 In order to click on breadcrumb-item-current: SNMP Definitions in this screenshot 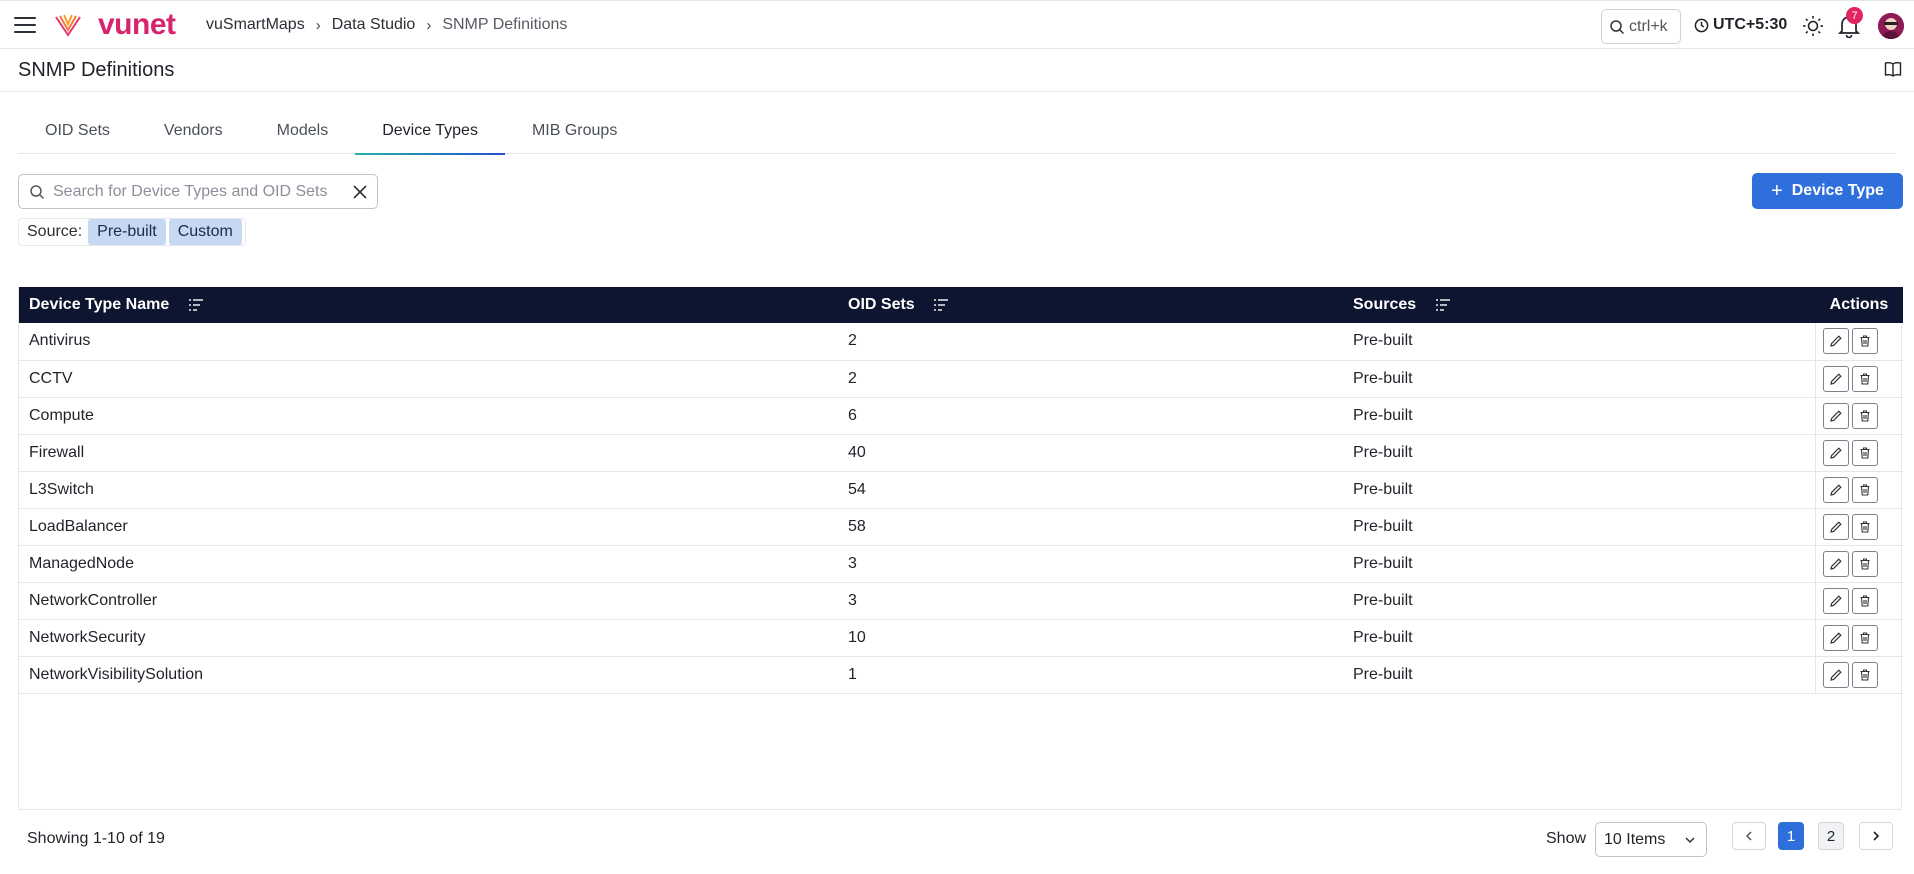, I will do `click(505, 24)`.